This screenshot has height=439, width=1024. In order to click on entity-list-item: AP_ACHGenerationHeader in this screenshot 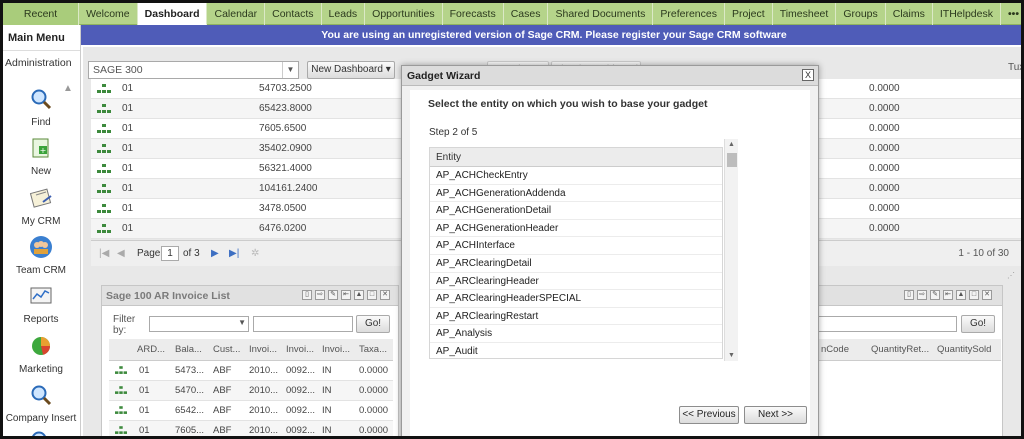, I will do `click(576, 229)`.